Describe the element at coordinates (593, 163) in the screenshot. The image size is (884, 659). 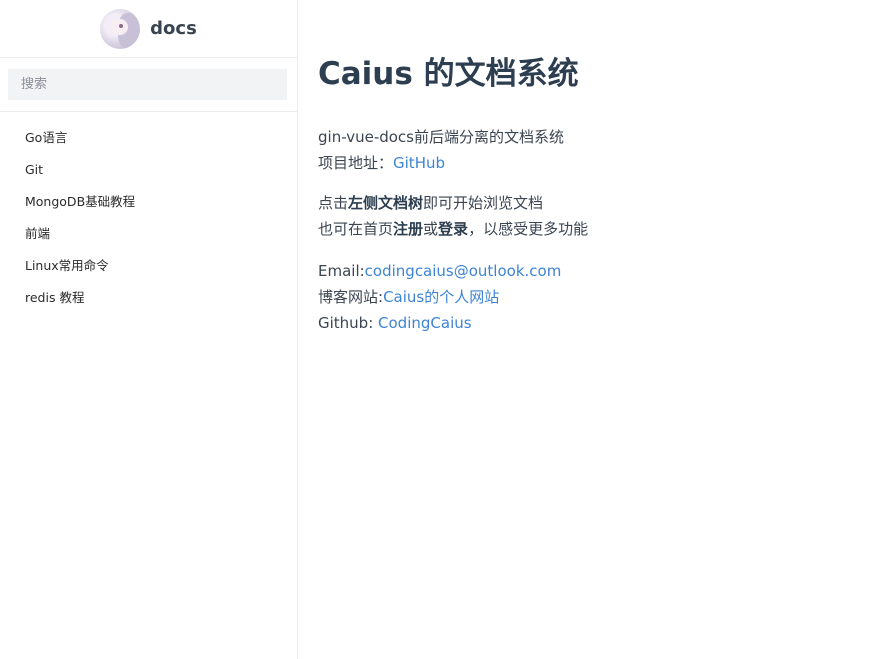
I see `repo-line: 项目地址：GitHub` at that location.